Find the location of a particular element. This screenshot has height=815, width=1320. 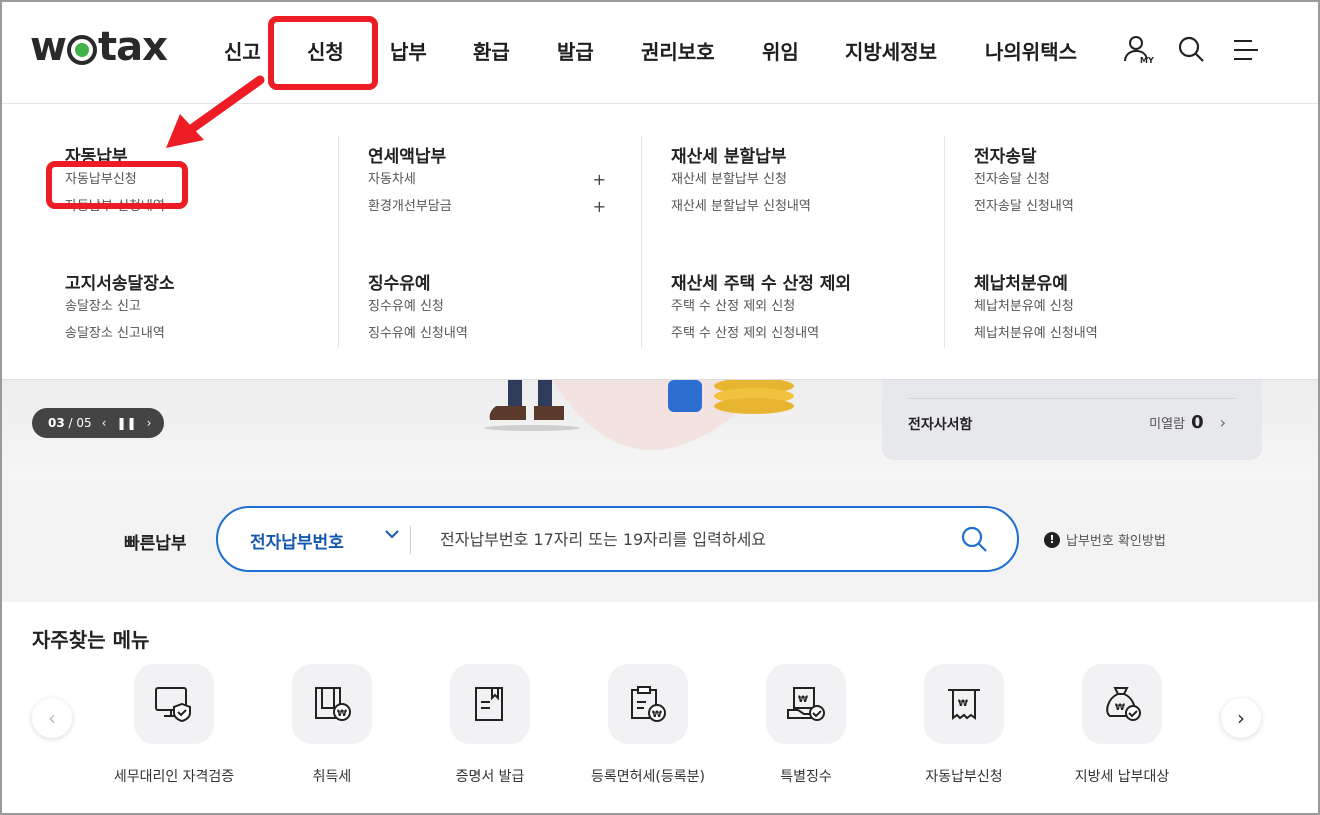

carousel-prev-button: ‹ is located at coordinates (52, 718).